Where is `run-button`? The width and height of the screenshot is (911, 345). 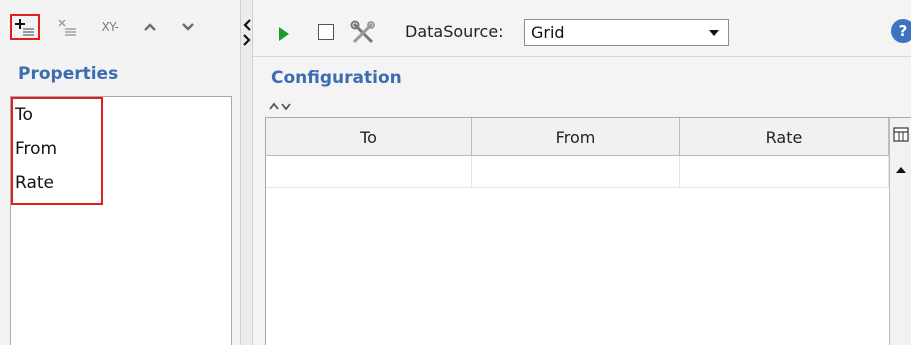 run-button is located at coordinates (284, 36).